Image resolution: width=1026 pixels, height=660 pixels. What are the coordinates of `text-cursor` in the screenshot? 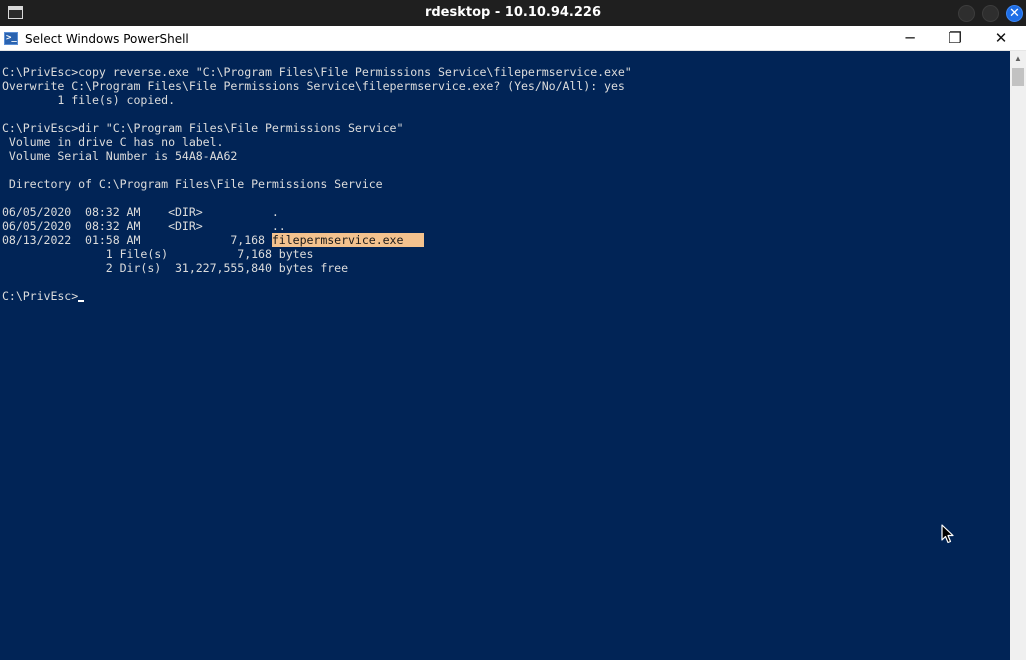 It's located at (81, 301).